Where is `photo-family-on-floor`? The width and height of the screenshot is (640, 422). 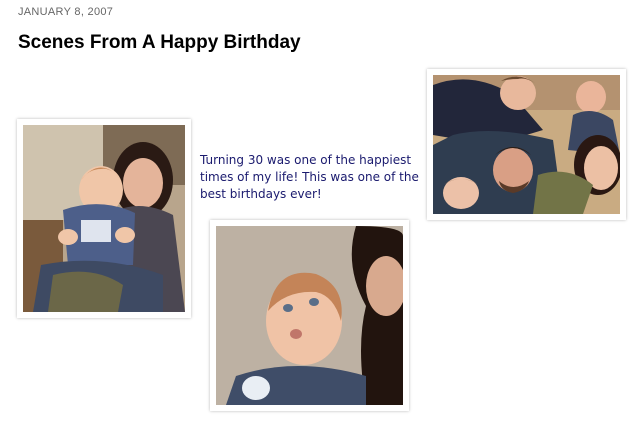 photo-family-on-floor is located at coordinates (526, 144).